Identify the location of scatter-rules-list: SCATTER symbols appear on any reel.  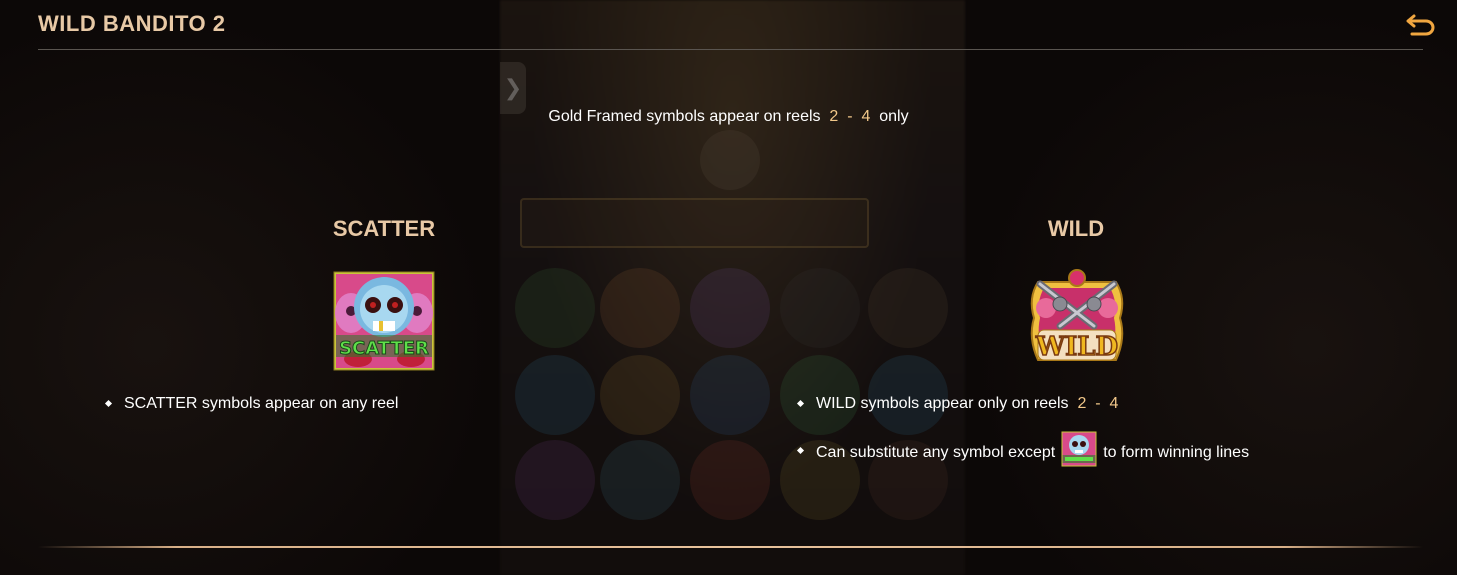
(251, 404).